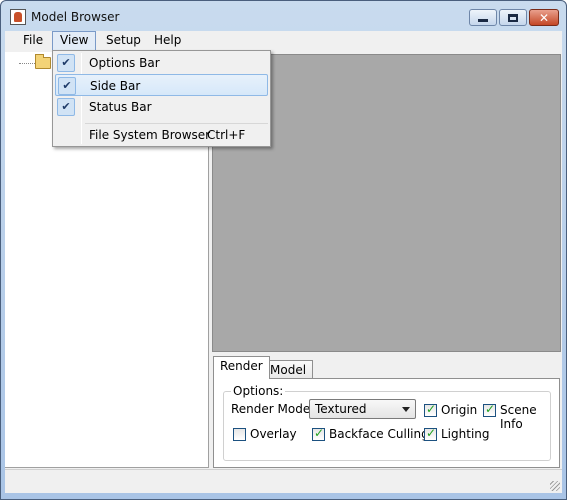  I want to click on render-mode-label: Render Mode:, so click(273, 409).